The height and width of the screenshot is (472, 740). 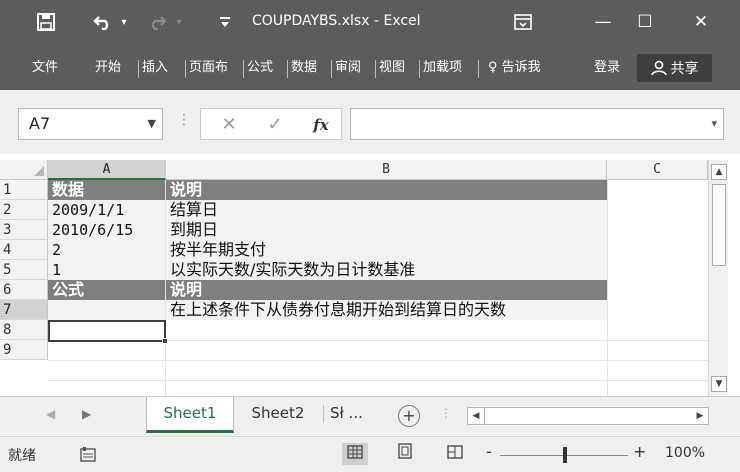 What do you see at coordinates (260, 68) in the screenshot?
I see `tab-formulas: 公式` at bounding box center [260, 68].